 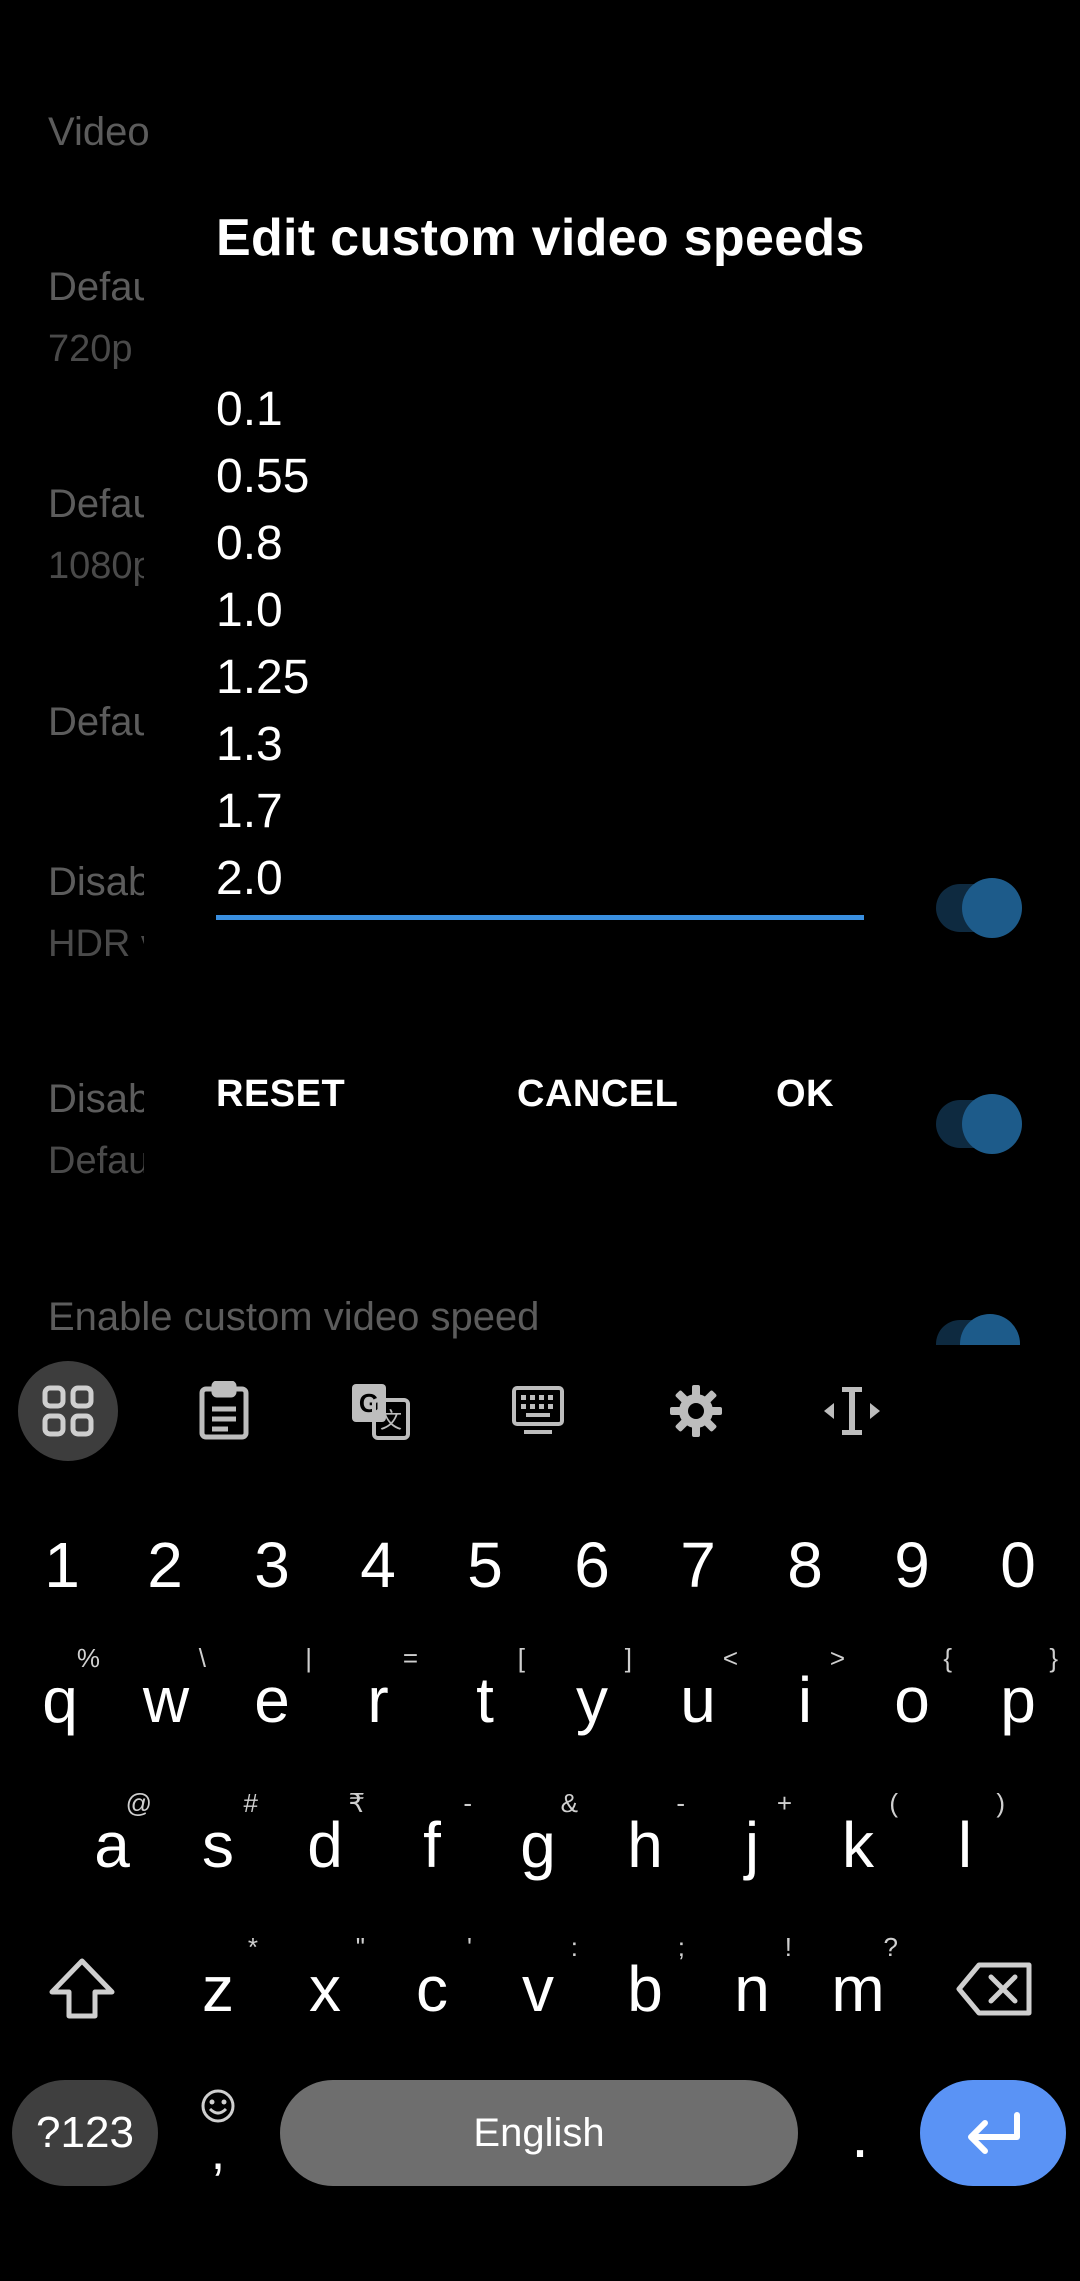 I want to click on shift-key, so click(x=82, y=1989).